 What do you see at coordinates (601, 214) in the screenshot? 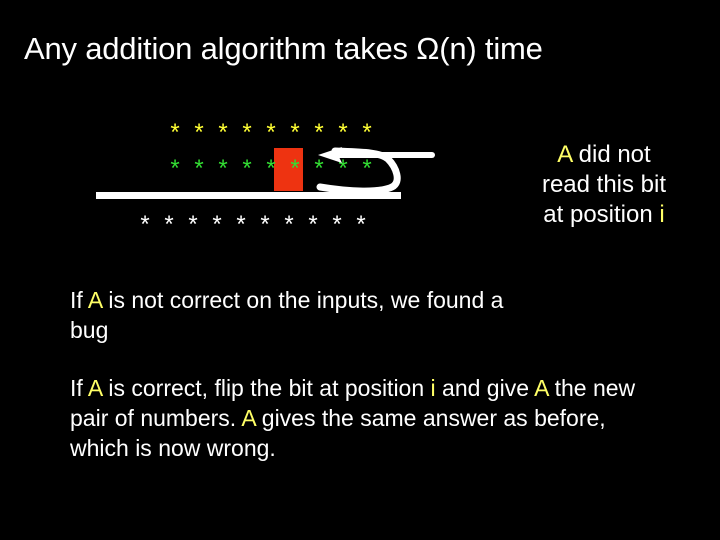
I see `caption-line3-prefix: at position` at bounding box center [601, 214].